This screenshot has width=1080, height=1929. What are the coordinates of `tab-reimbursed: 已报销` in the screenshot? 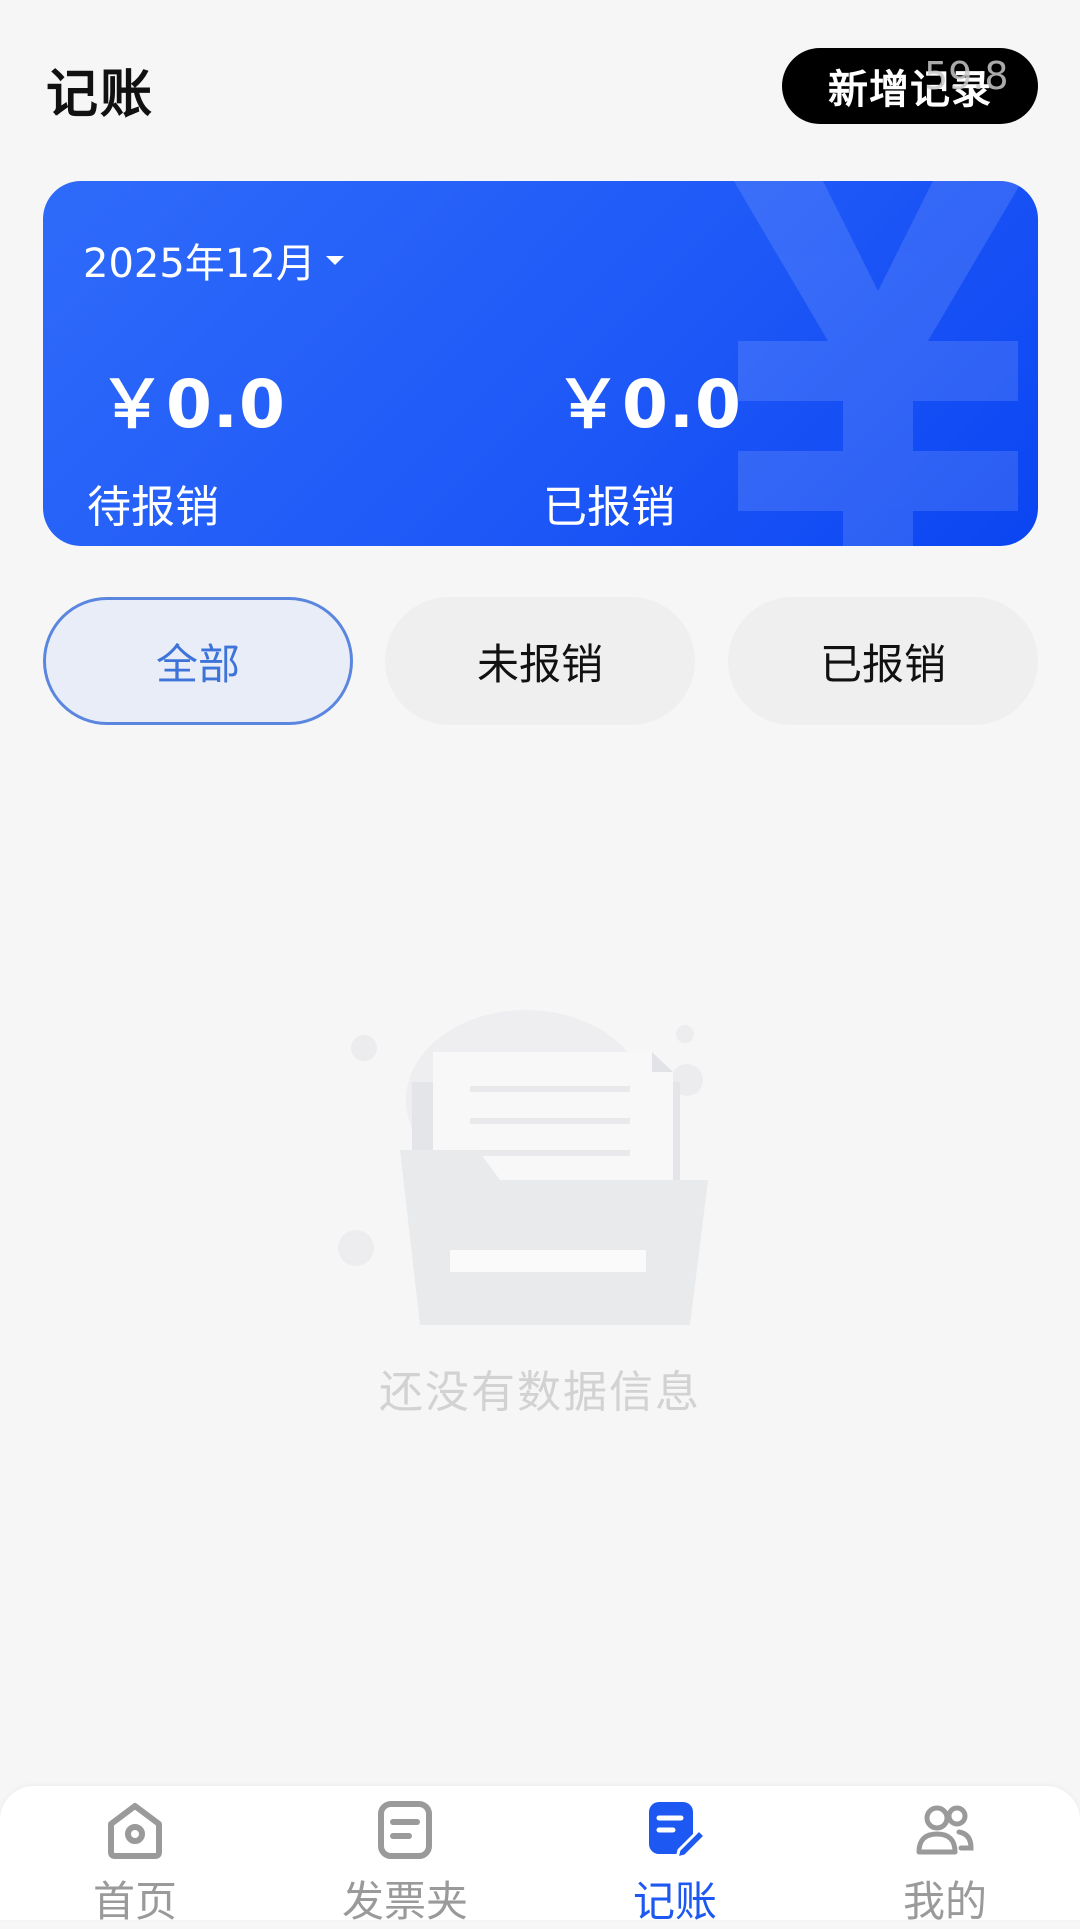 It's located at (883, 661).